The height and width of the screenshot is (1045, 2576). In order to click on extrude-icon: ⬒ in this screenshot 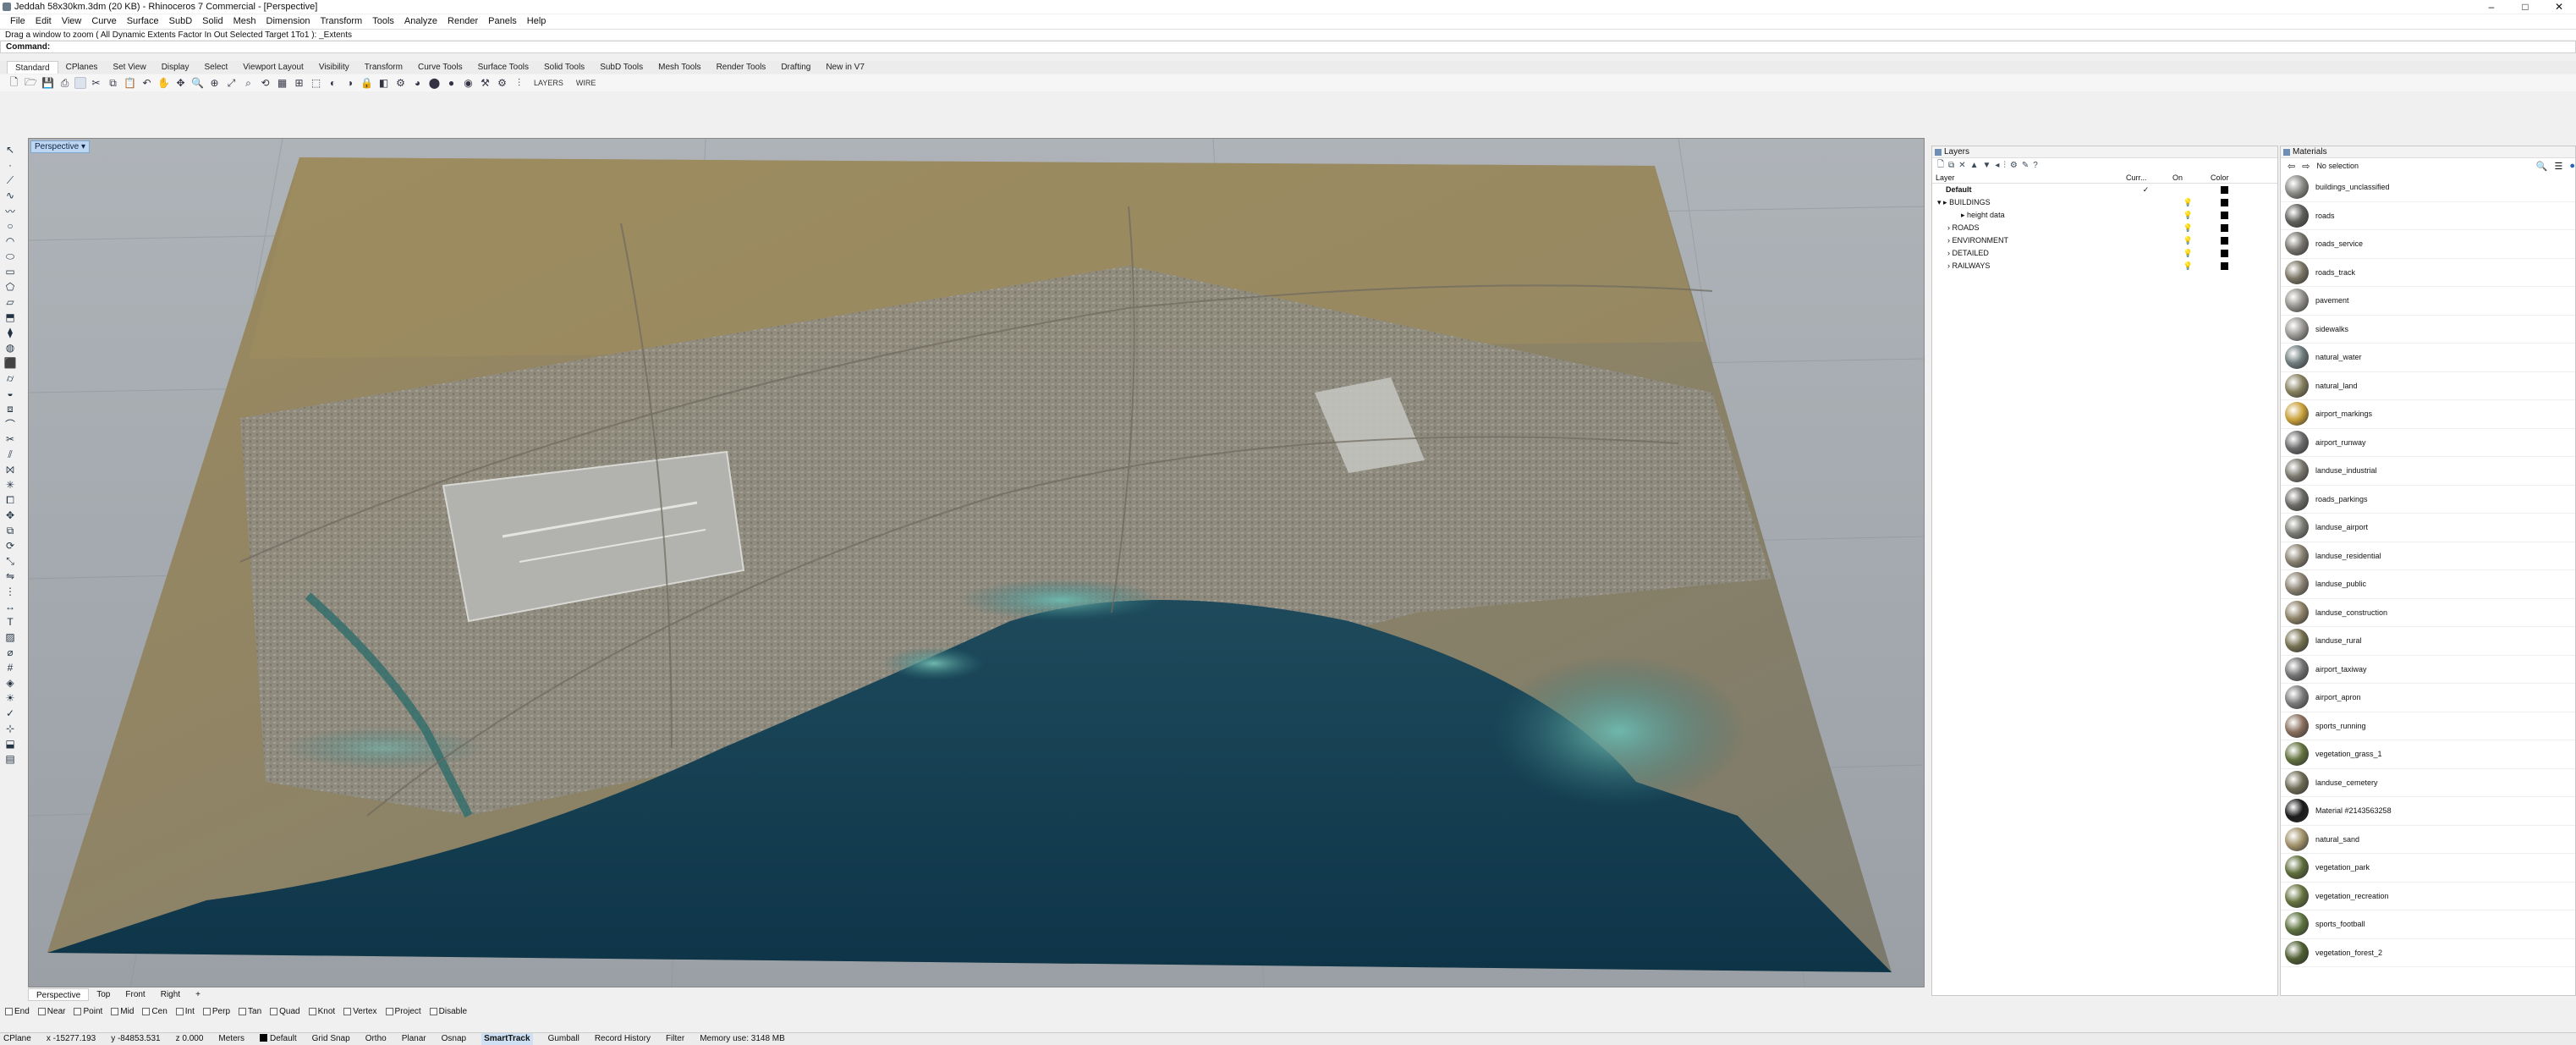, I will do `click(10, 317)`.